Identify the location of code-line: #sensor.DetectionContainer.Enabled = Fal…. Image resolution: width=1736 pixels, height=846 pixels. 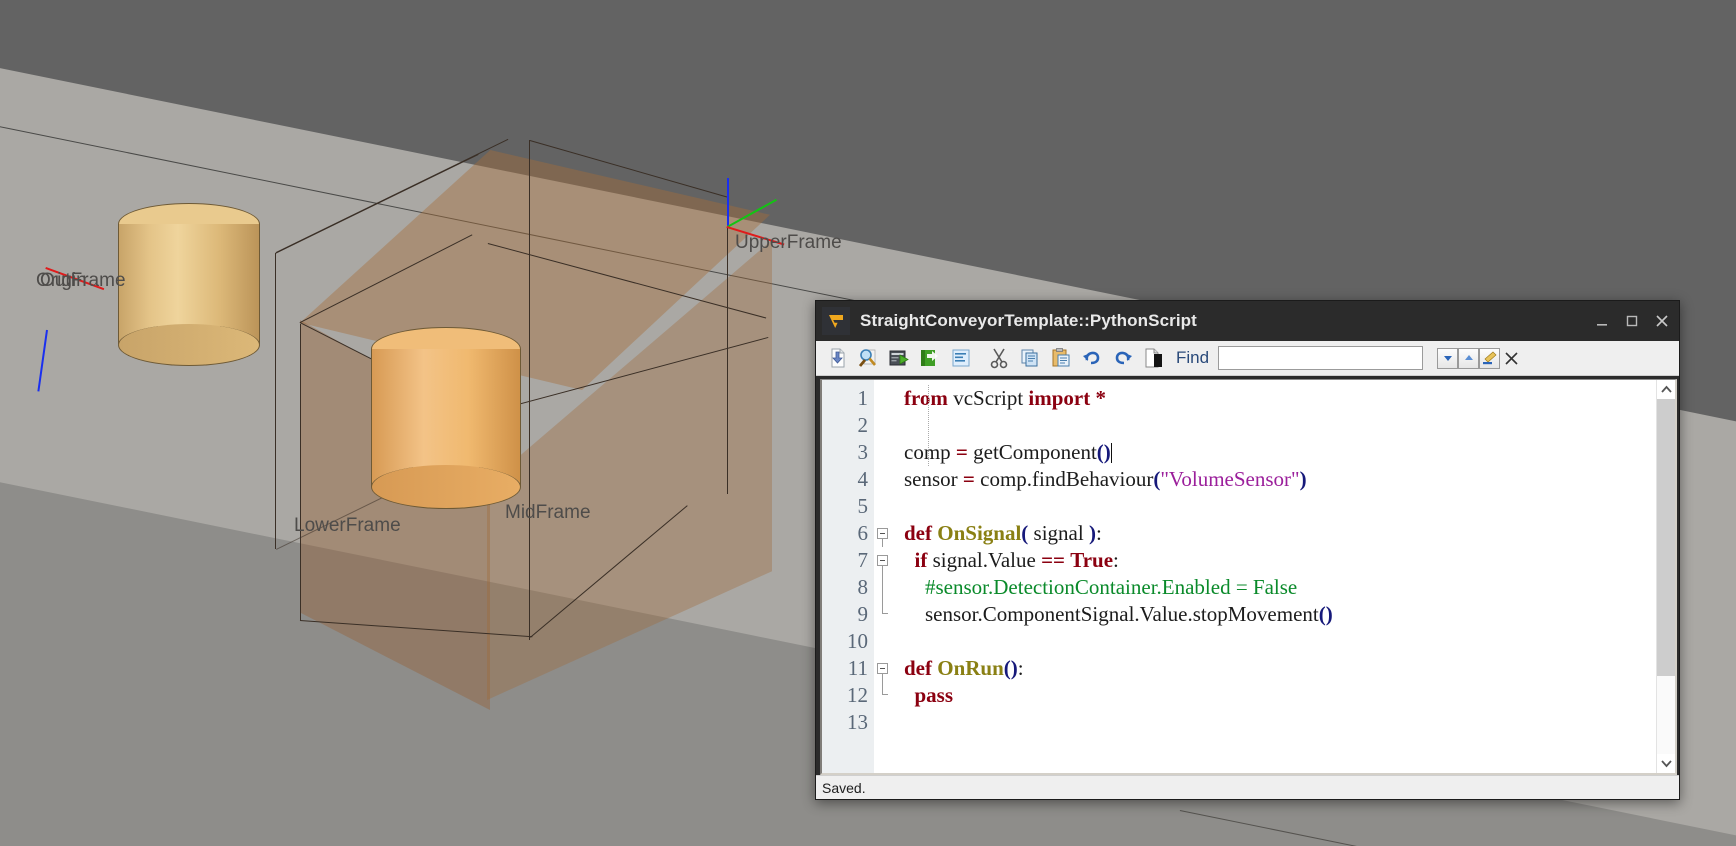
(1280, 587).